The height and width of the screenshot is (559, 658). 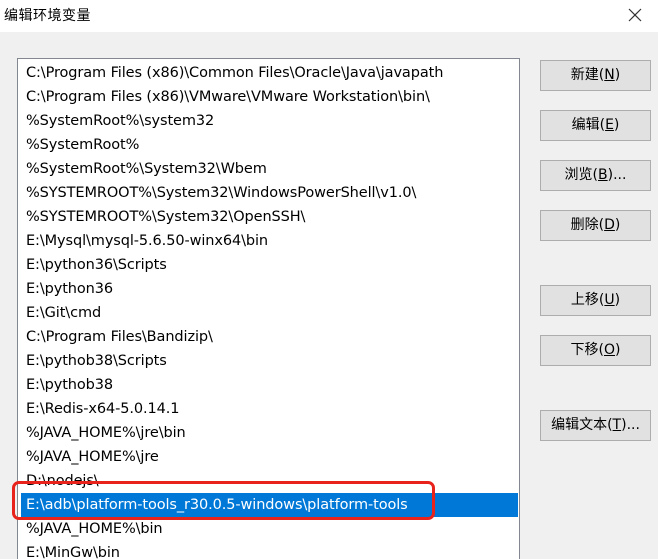 I want to click on edit-button: 编辑(E), so click(x=595, y=125).